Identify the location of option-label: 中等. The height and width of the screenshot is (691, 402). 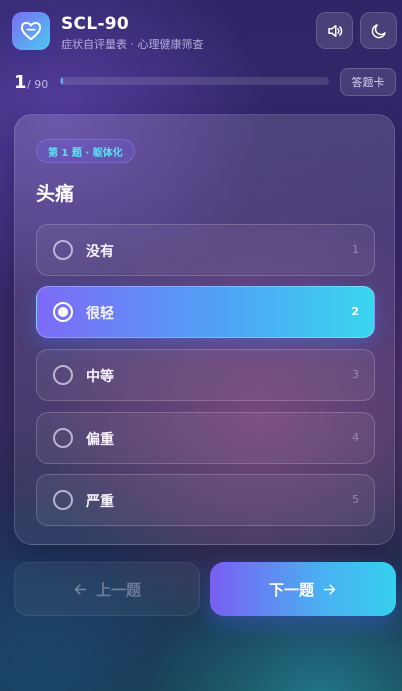
(100, 377).